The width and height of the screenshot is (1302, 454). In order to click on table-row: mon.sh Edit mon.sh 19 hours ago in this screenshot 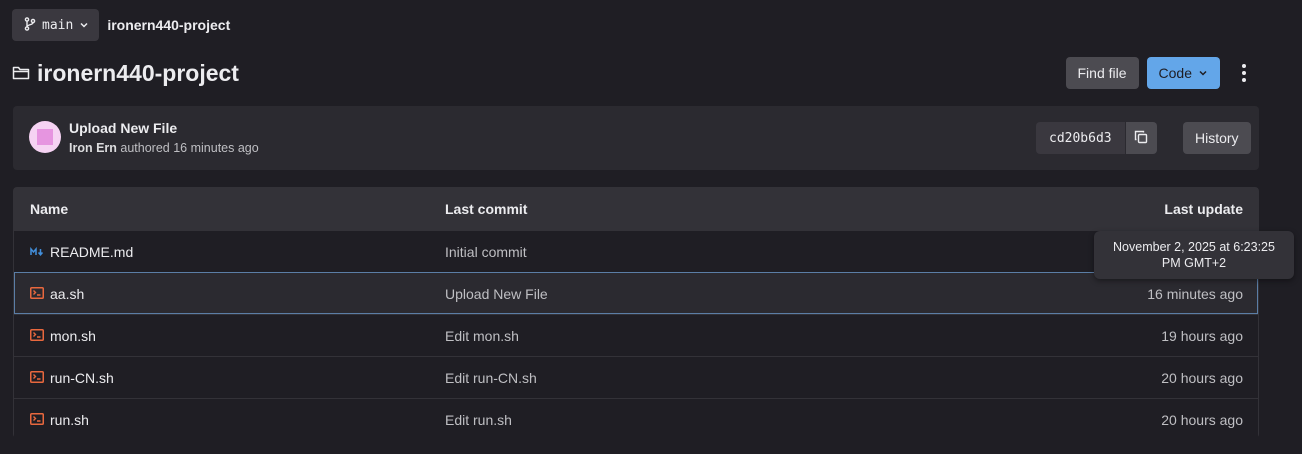, I will do `click(636, 335)`.